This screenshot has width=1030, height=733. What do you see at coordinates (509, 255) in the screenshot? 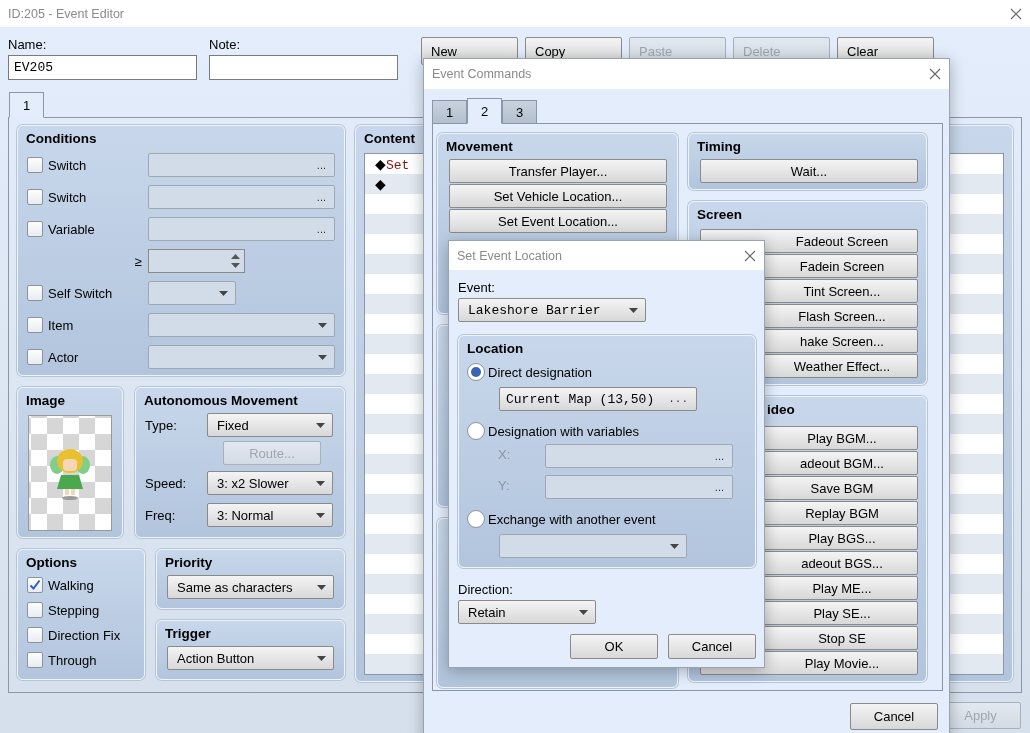
I see `dialog-title: Set Event Location` at bounding box center [509, 255].